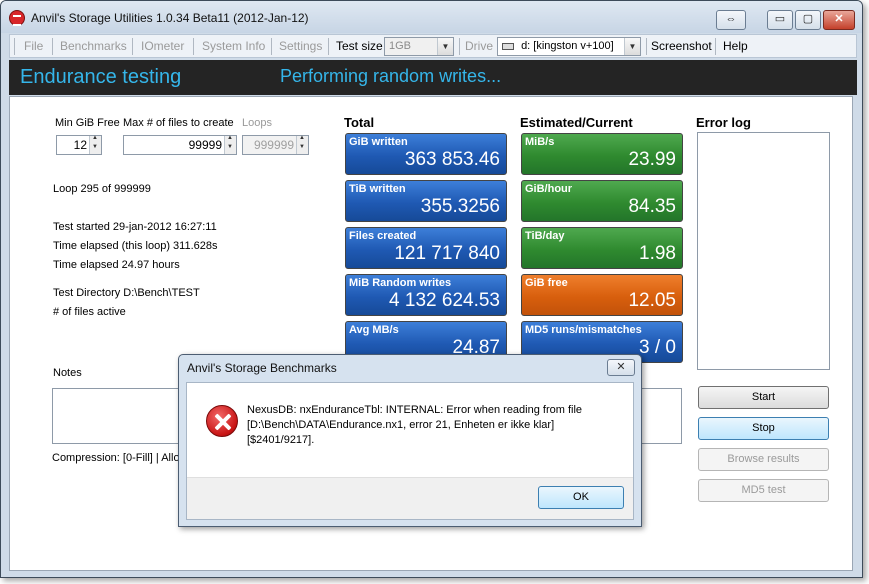 The height and width of the screenshot is (584, 869). What do you see at coordinates (808, 20) in the screenshot?
I see `maximize-button: ▢` at bounding box center [808, 20].